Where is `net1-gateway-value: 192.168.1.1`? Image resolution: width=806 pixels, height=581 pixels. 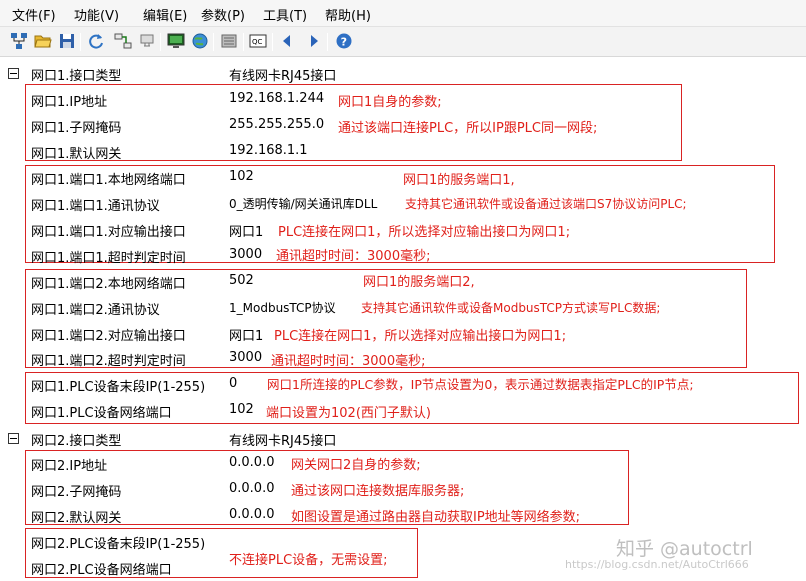 net1-gateway-value: 192.168.1.1 is located at coordinates (268, 150).